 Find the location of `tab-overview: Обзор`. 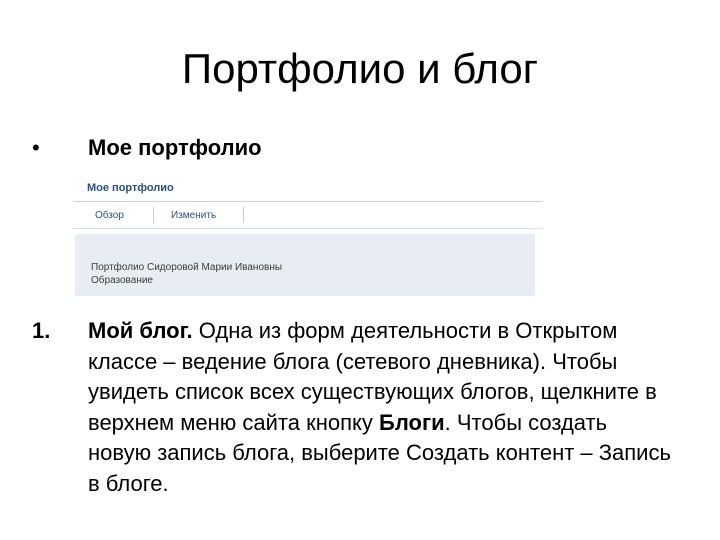

tab-overview: Обзор is located at coordinates (109, 215).